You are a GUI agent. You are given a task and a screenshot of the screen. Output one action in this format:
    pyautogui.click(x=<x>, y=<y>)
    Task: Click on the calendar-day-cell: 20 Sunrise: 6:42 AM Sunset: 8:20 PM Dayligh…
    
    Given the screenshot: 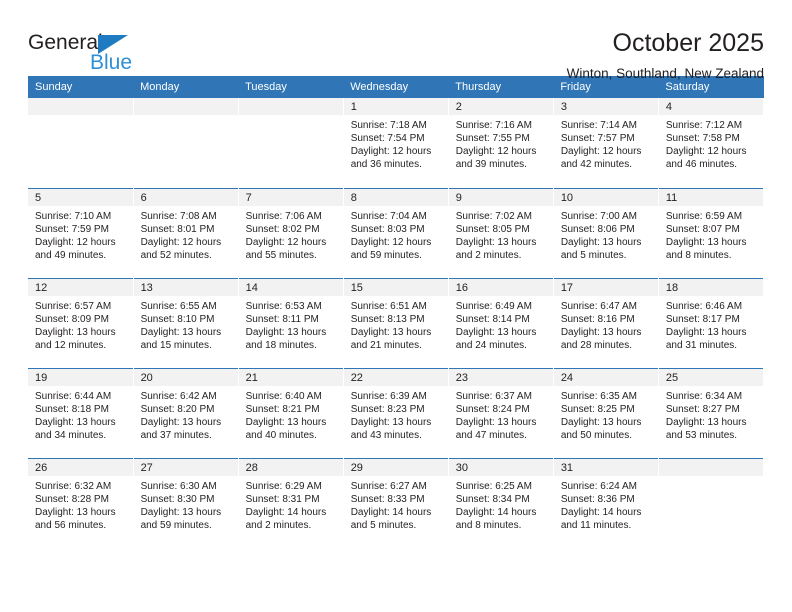 What is the action you would take?
    pyautogui.click(x=186, y=412)
    